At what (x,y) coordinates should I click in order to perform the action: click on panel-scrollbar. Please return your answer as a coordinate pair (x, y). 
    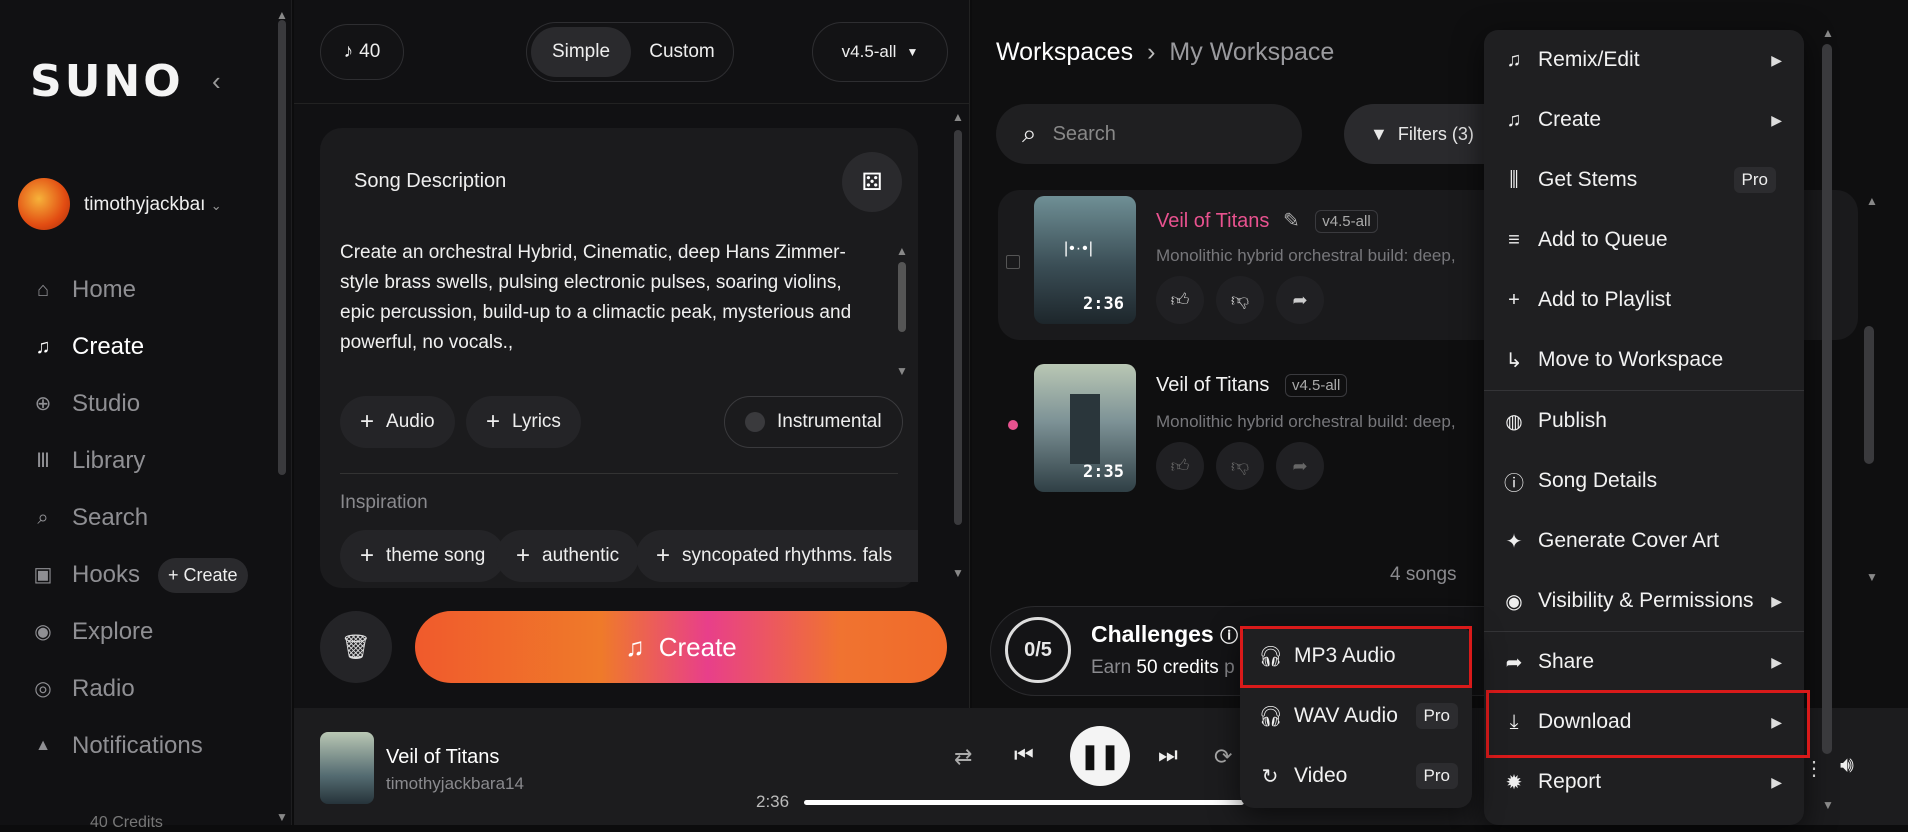
    Looking at the image, I should click on (958, 327).